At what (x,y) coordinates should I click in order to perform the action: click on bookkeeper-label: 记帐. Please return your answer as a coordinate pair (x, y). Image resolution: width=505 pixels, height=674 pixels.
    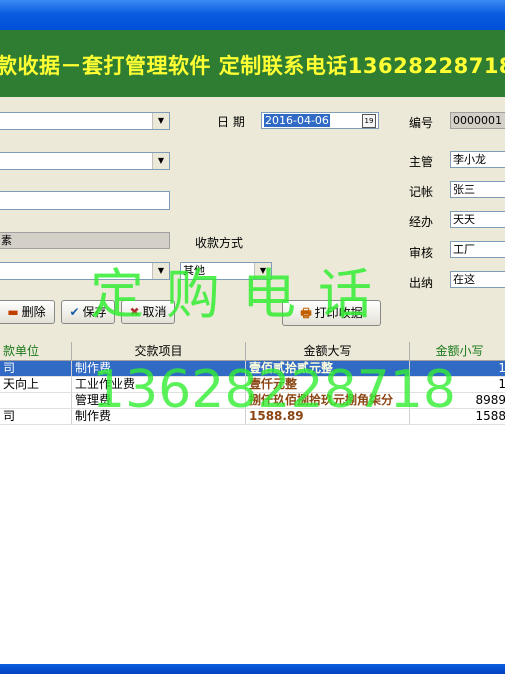
    Looking at the image, I should click on (421, 192).